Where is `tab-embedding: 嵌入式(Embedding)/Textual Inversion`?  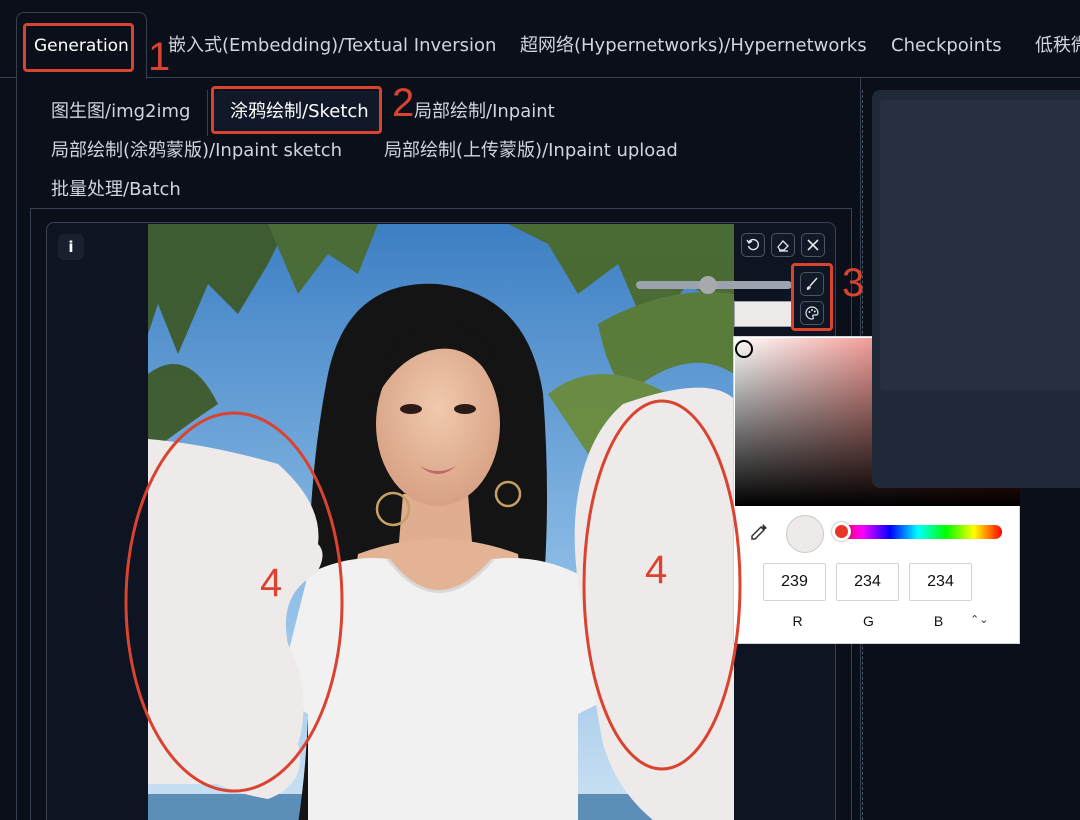
tab-embedding: 嵌入式(Embedding)/Textual Inversion is located at coordinates (332, 46).